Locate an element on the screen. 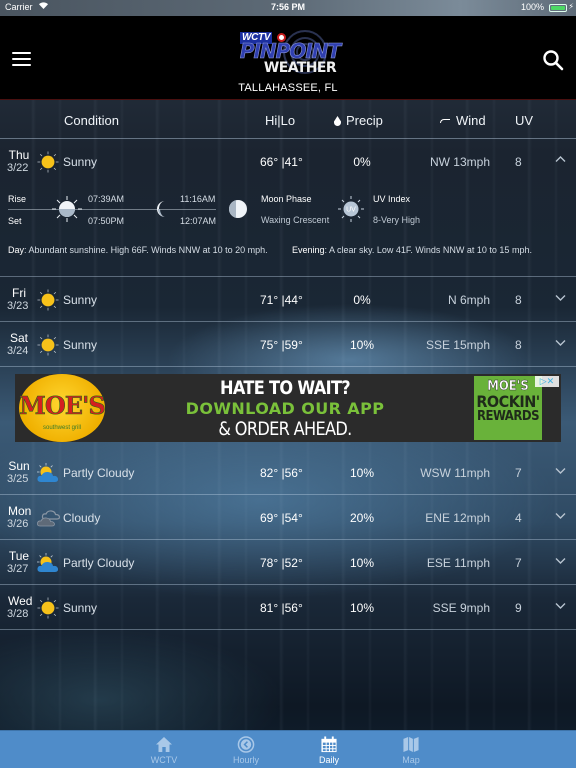 The image size is (576, 768). search-button is located at coordinates (553, 60).